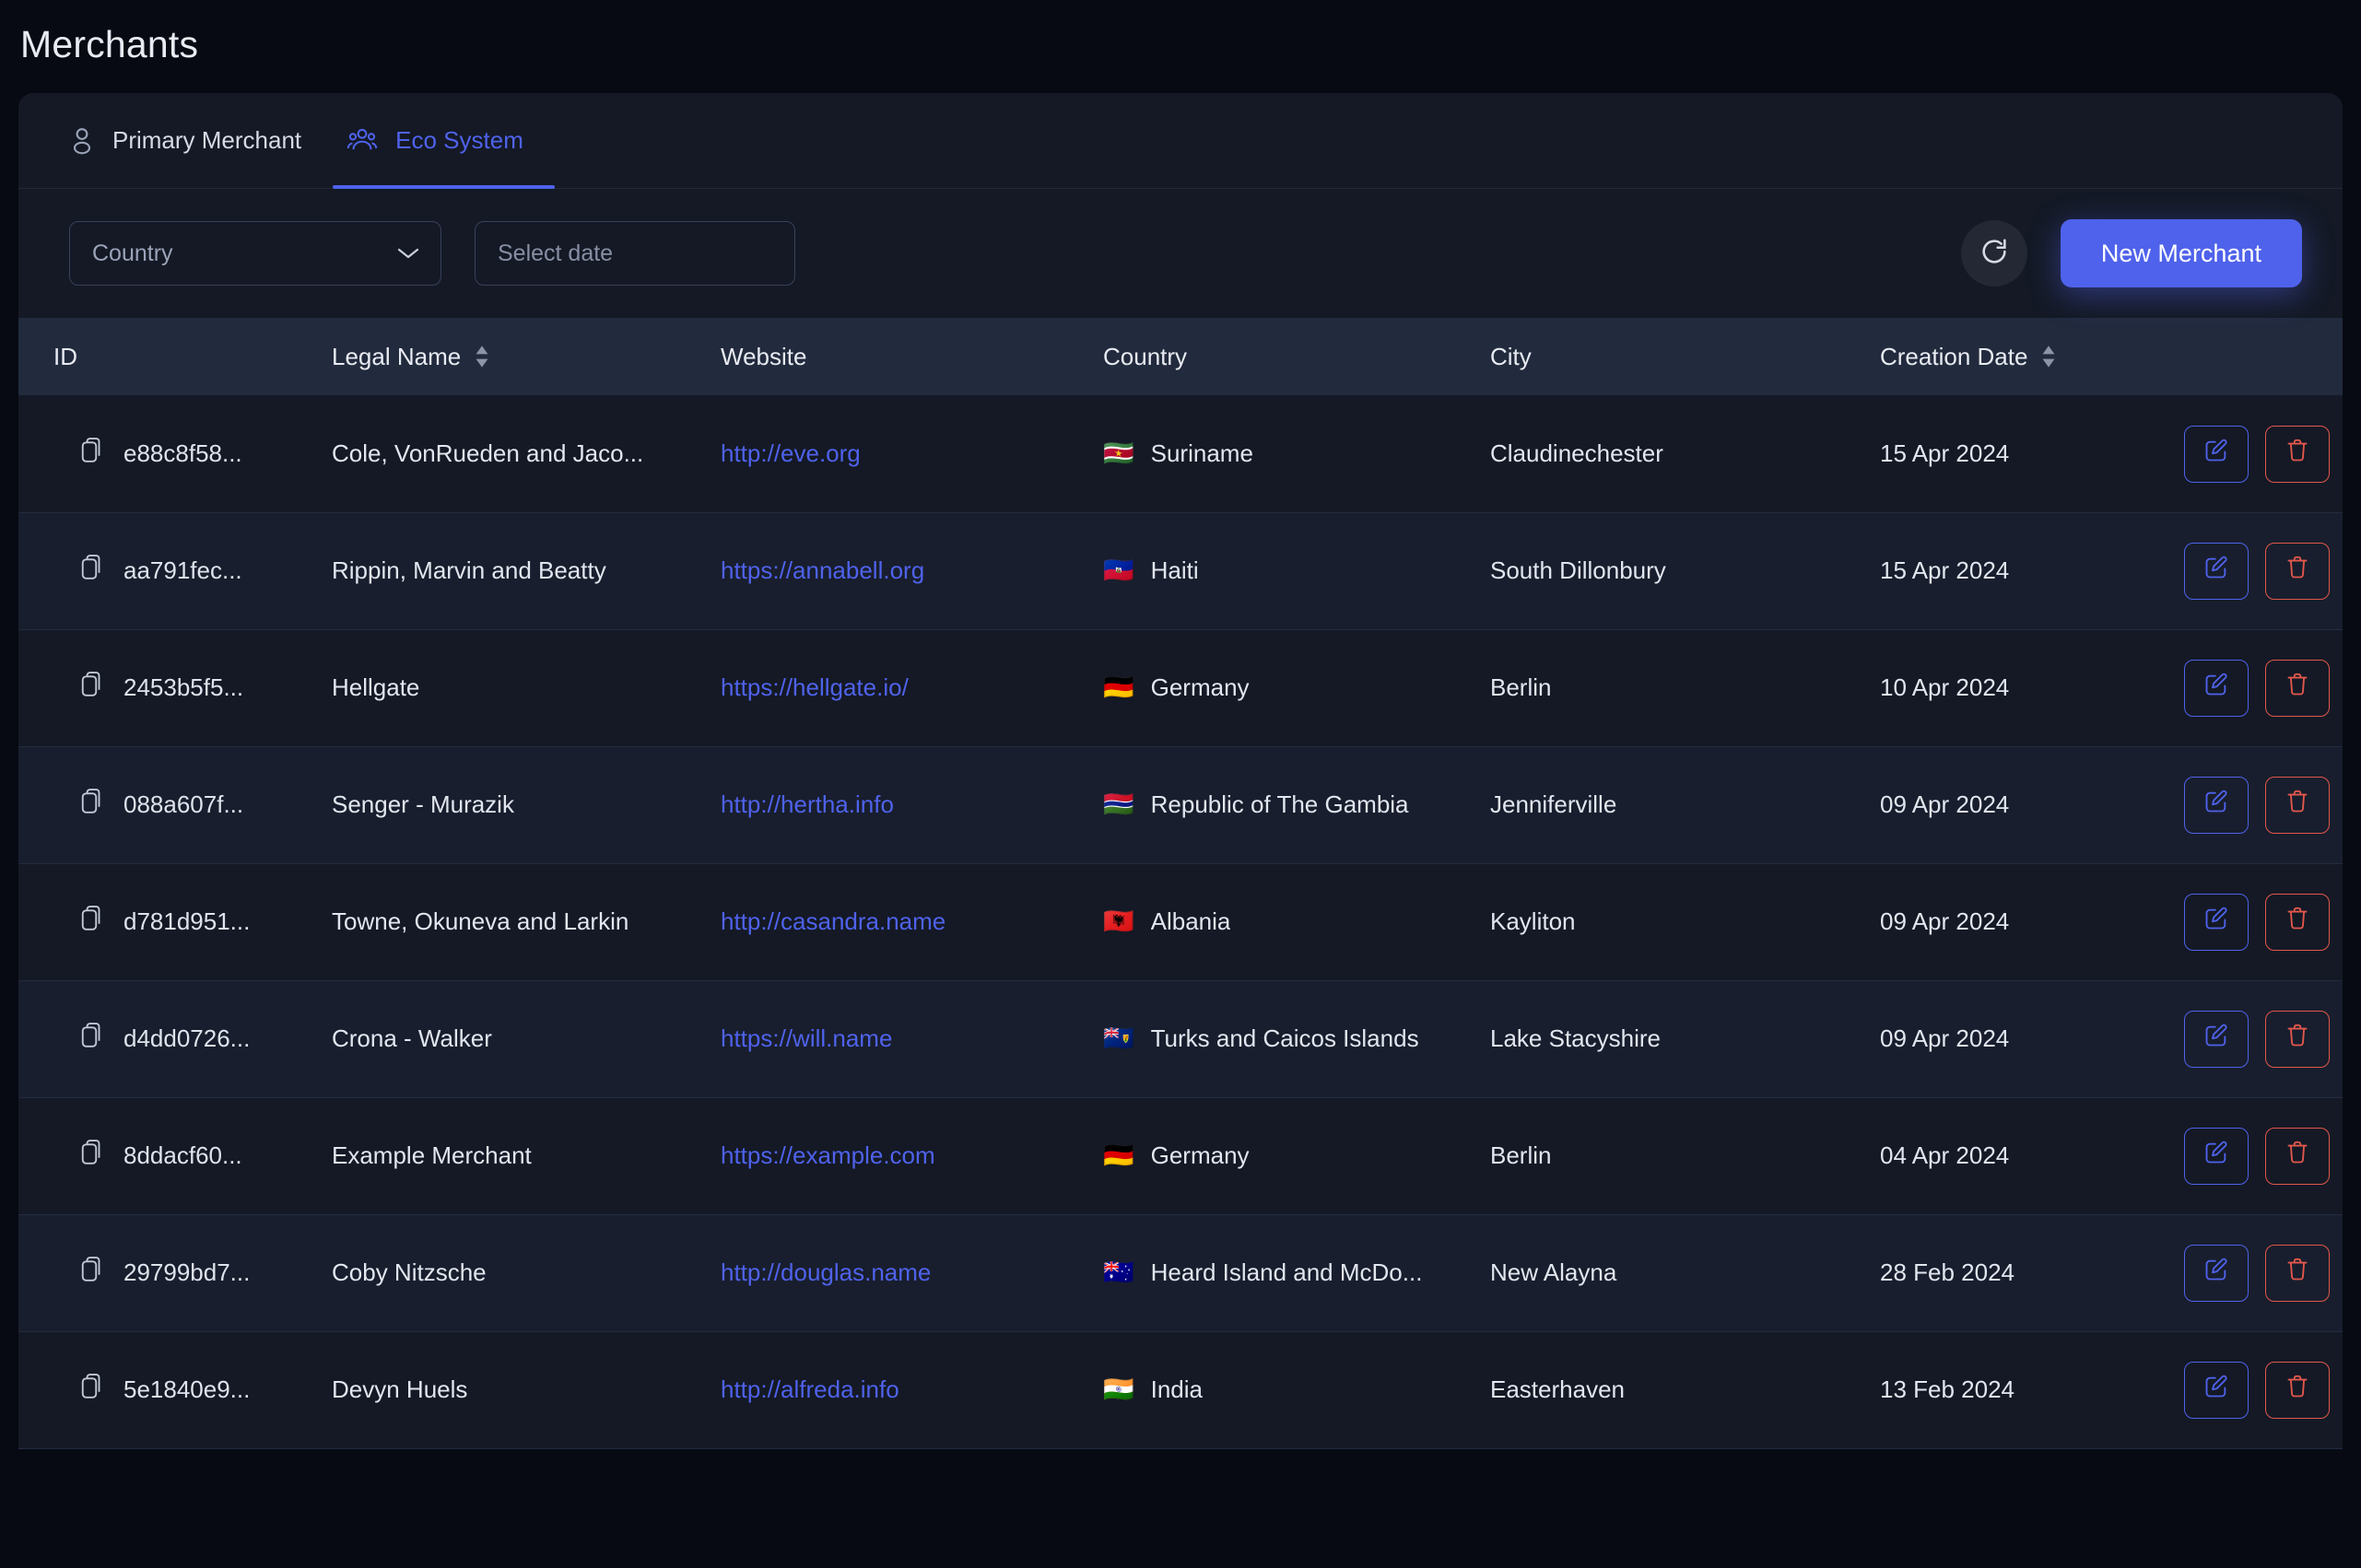 The width and height of the screenshot is (2361, 1568). What do you see at coordinates (2048, 357) in the screenshot?
I see `sort-icon-creation-date` at bounding box center [2048, 357].